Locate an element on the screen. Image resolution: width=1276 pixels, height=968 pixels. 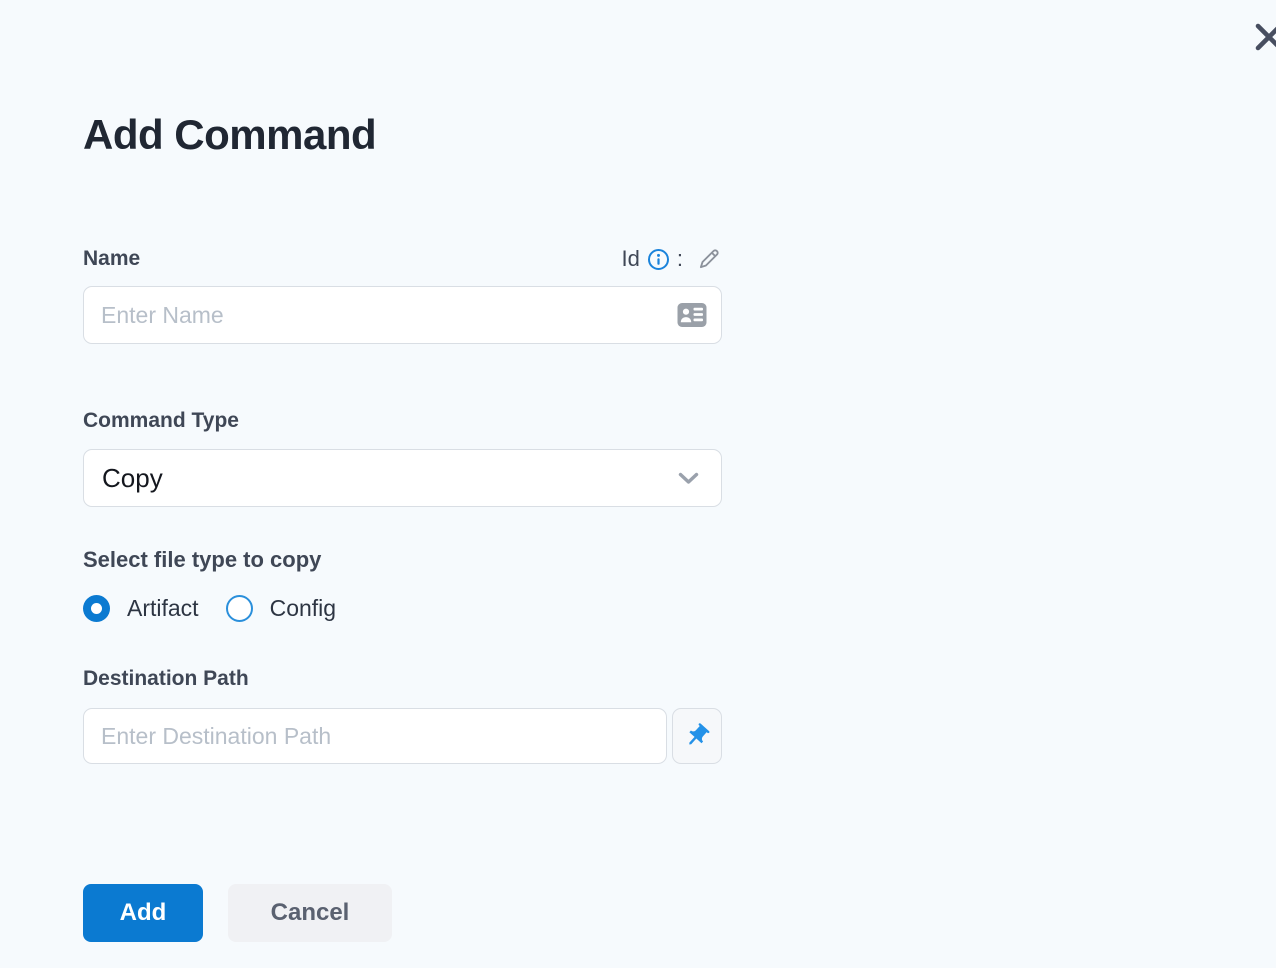
close-button is located at coordinates (1264, 37).